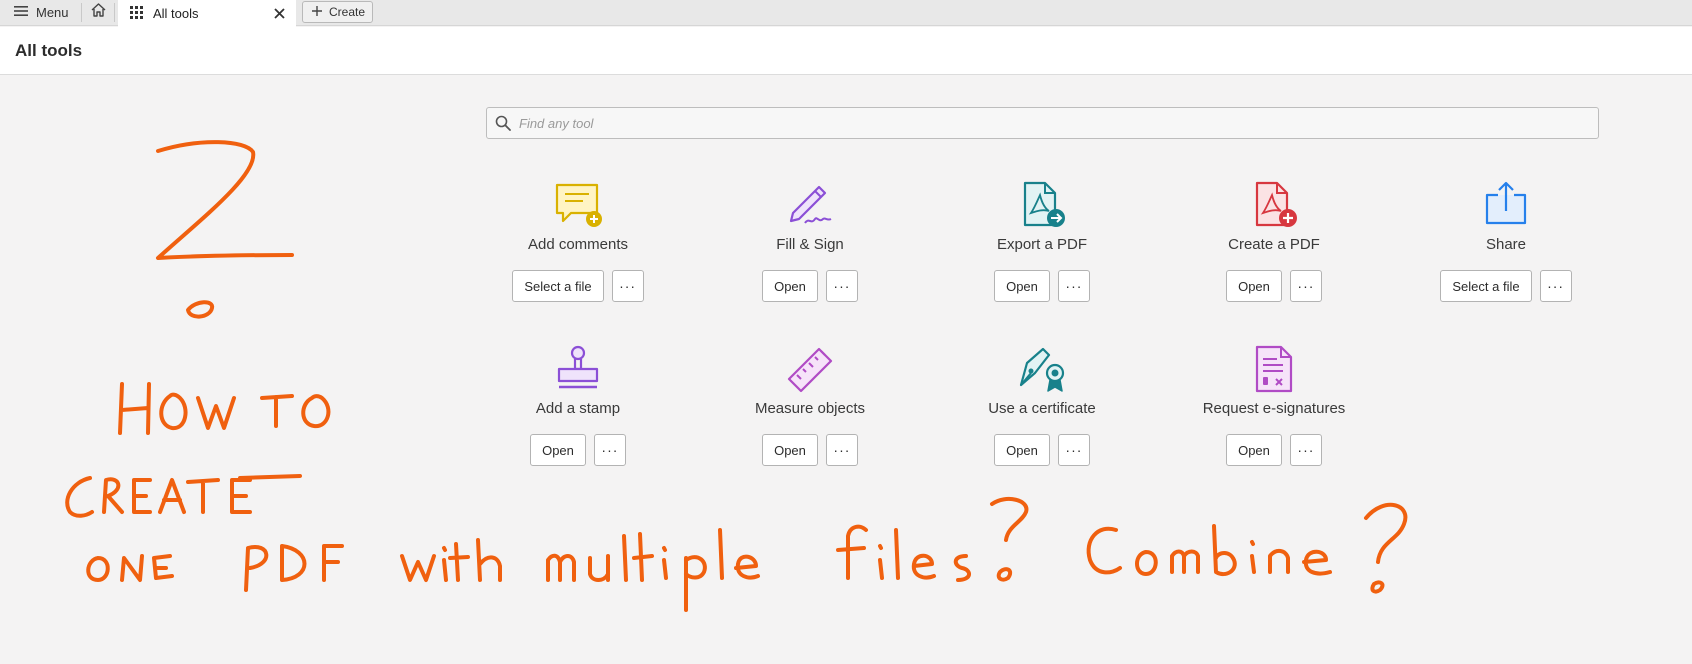  I want to click on grid-icon, so click(136, 13).